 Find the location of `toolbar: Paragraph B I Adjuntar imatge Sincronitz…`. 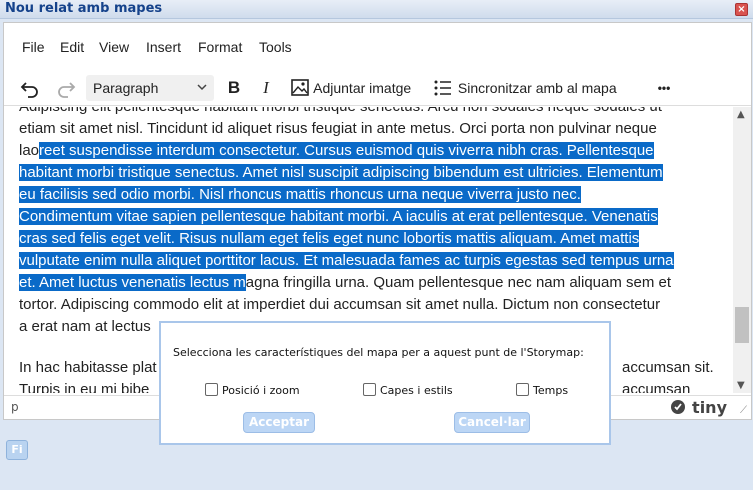

toolbar: Paragraph B I Adjuntar imatge Sincronitz… is located at coordinates (377, 88).